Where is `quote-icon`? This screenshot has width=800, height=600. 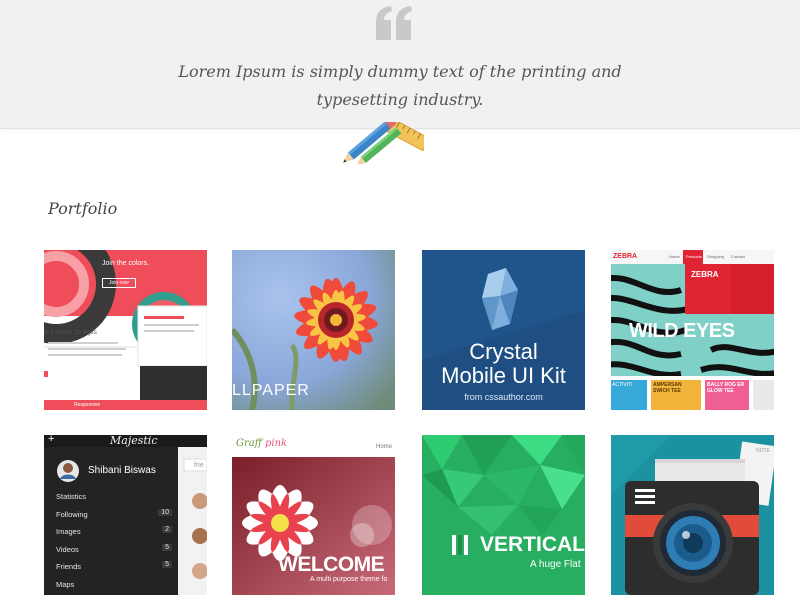
quote-icon is located at coordinates (394, 23).